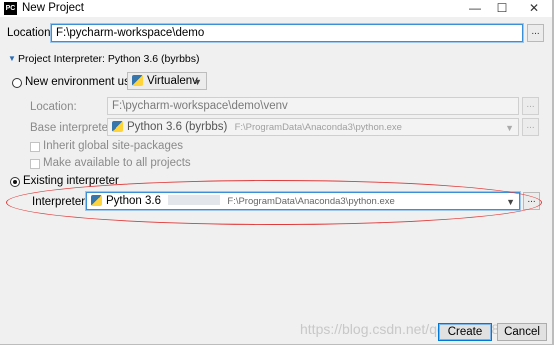 This screenshot has height=345, width=554. Describe the element at coordinates (277, 8) in the screenshot. I see `title-bar: PC New Project — ☐ ✕` at that location.